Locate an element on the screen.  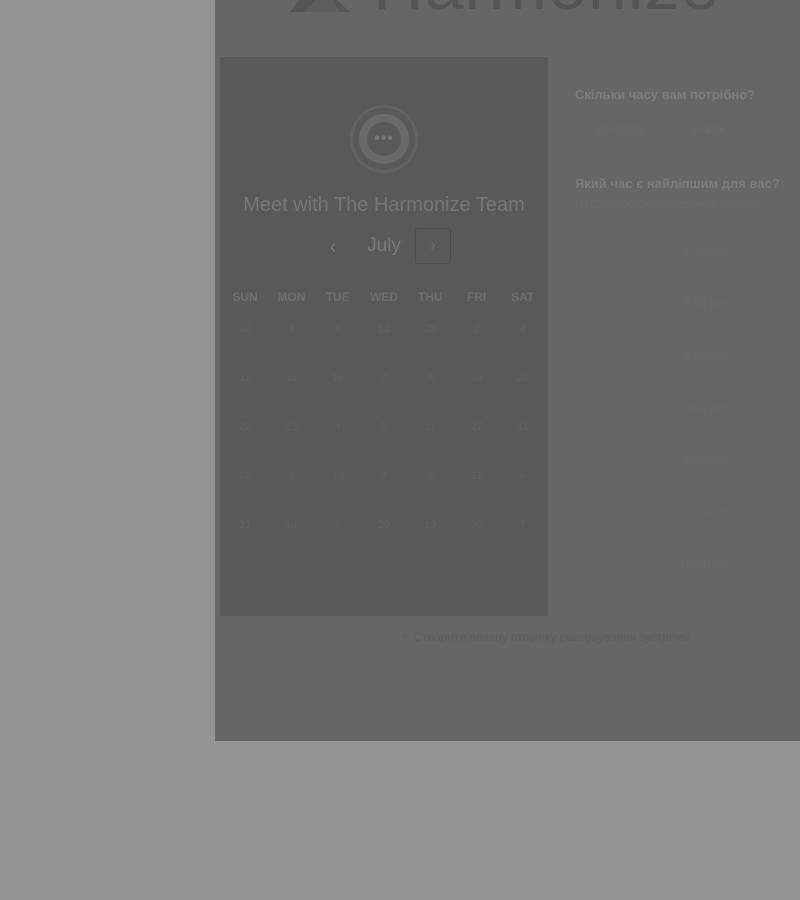
brand-logo: Harmonize is located at coordinates (502, 10).